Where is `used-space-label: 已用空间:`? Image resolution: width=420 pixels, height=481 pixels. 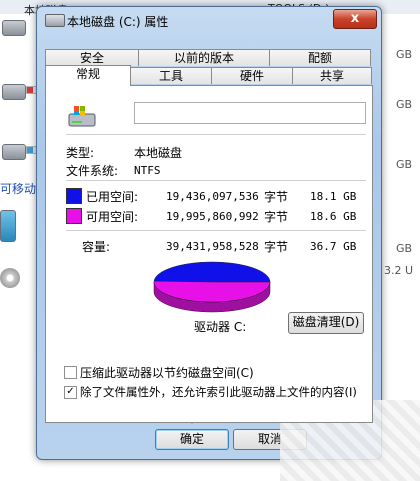
used-space-label: 已用空间: is located at coordinates (112, 197).